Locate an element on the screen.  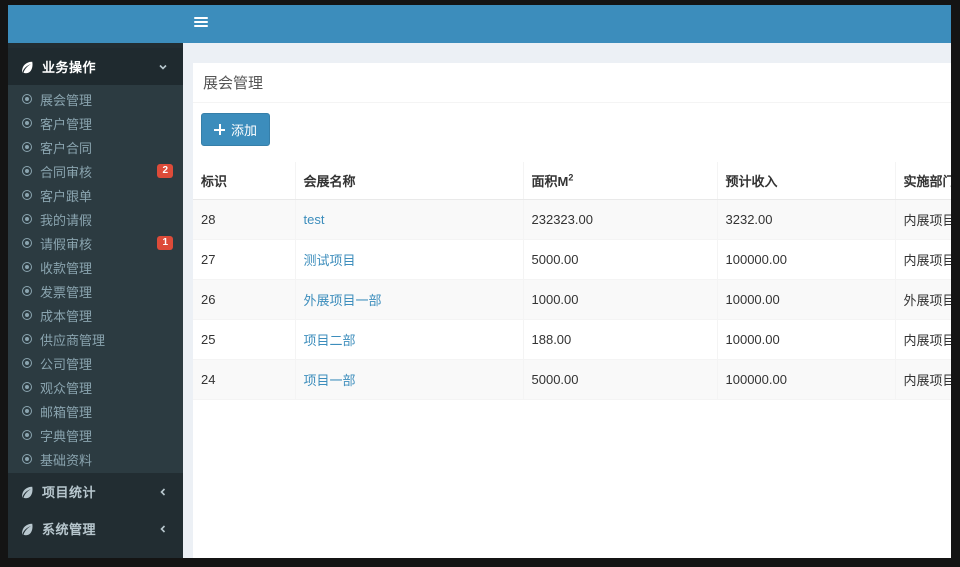
column-header-income: 预计收入 is located at coordinates (805, 181).